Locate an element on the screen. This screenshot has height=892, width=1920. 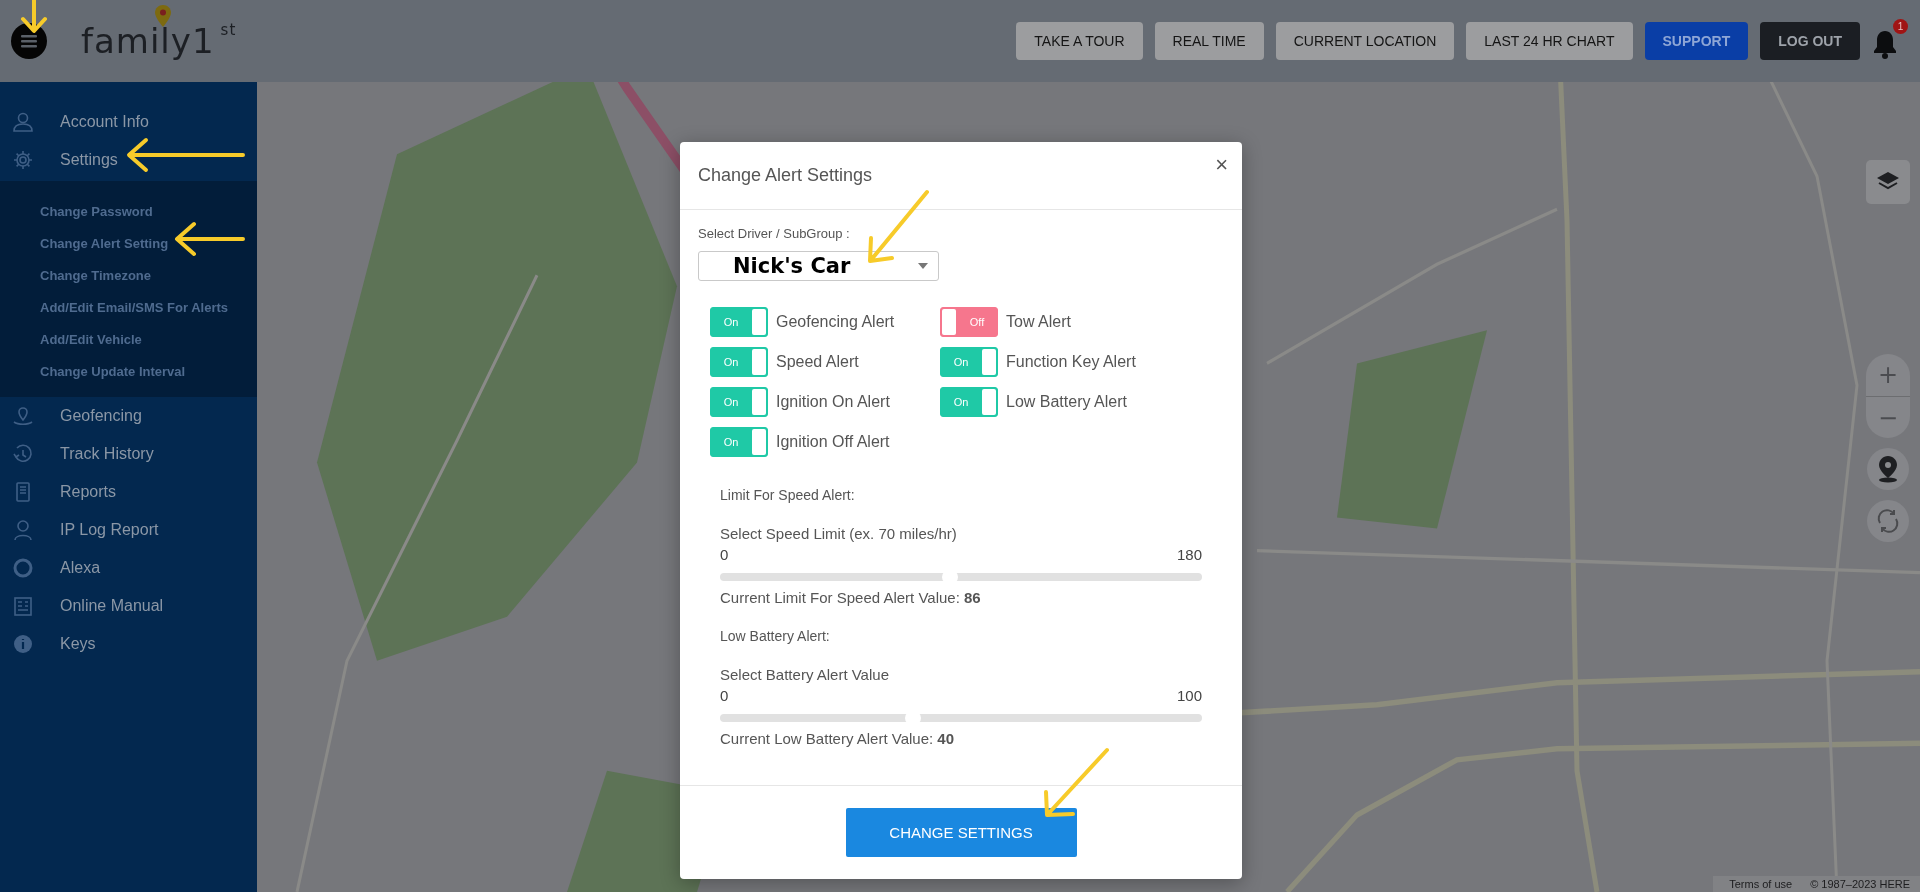
sidebar-item: Online Manual is located at coordinates (128, 606).